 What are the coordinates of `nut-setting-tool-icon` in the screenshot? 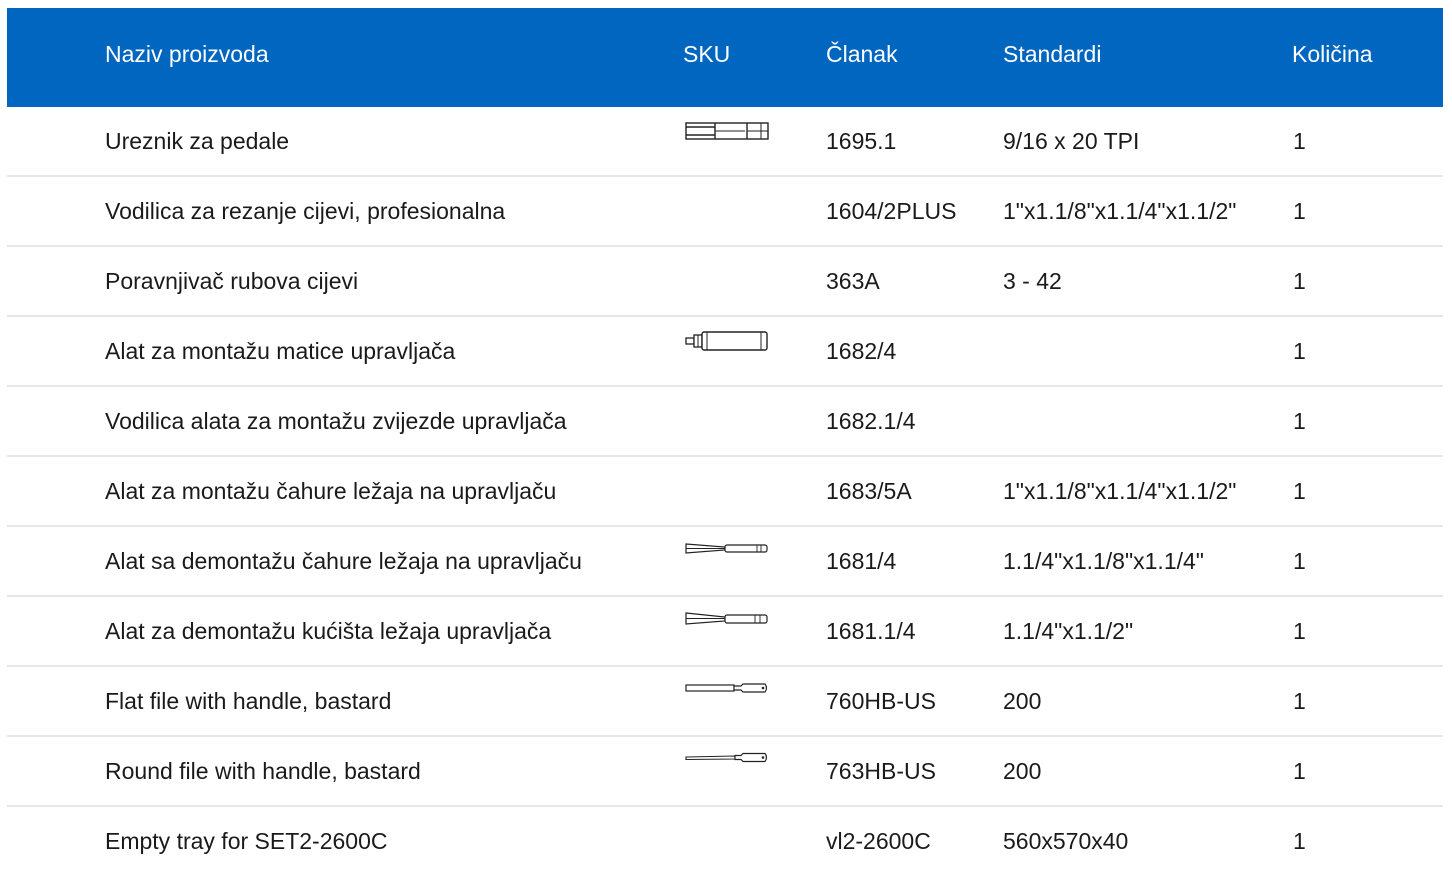 It's located at (727, 342).